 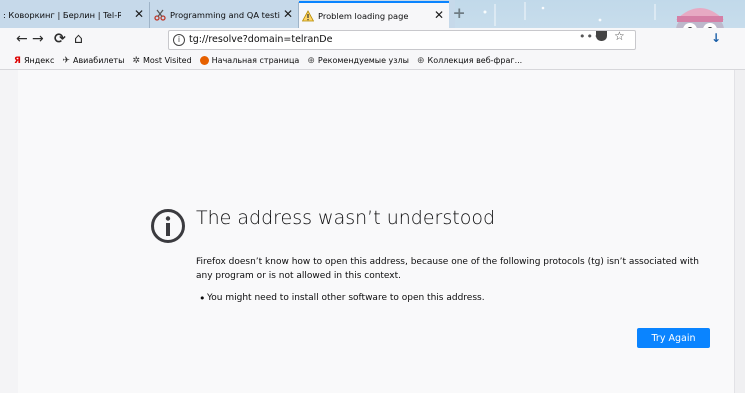 I want to click on download-icon: ↓, so click(x=716, y=38).